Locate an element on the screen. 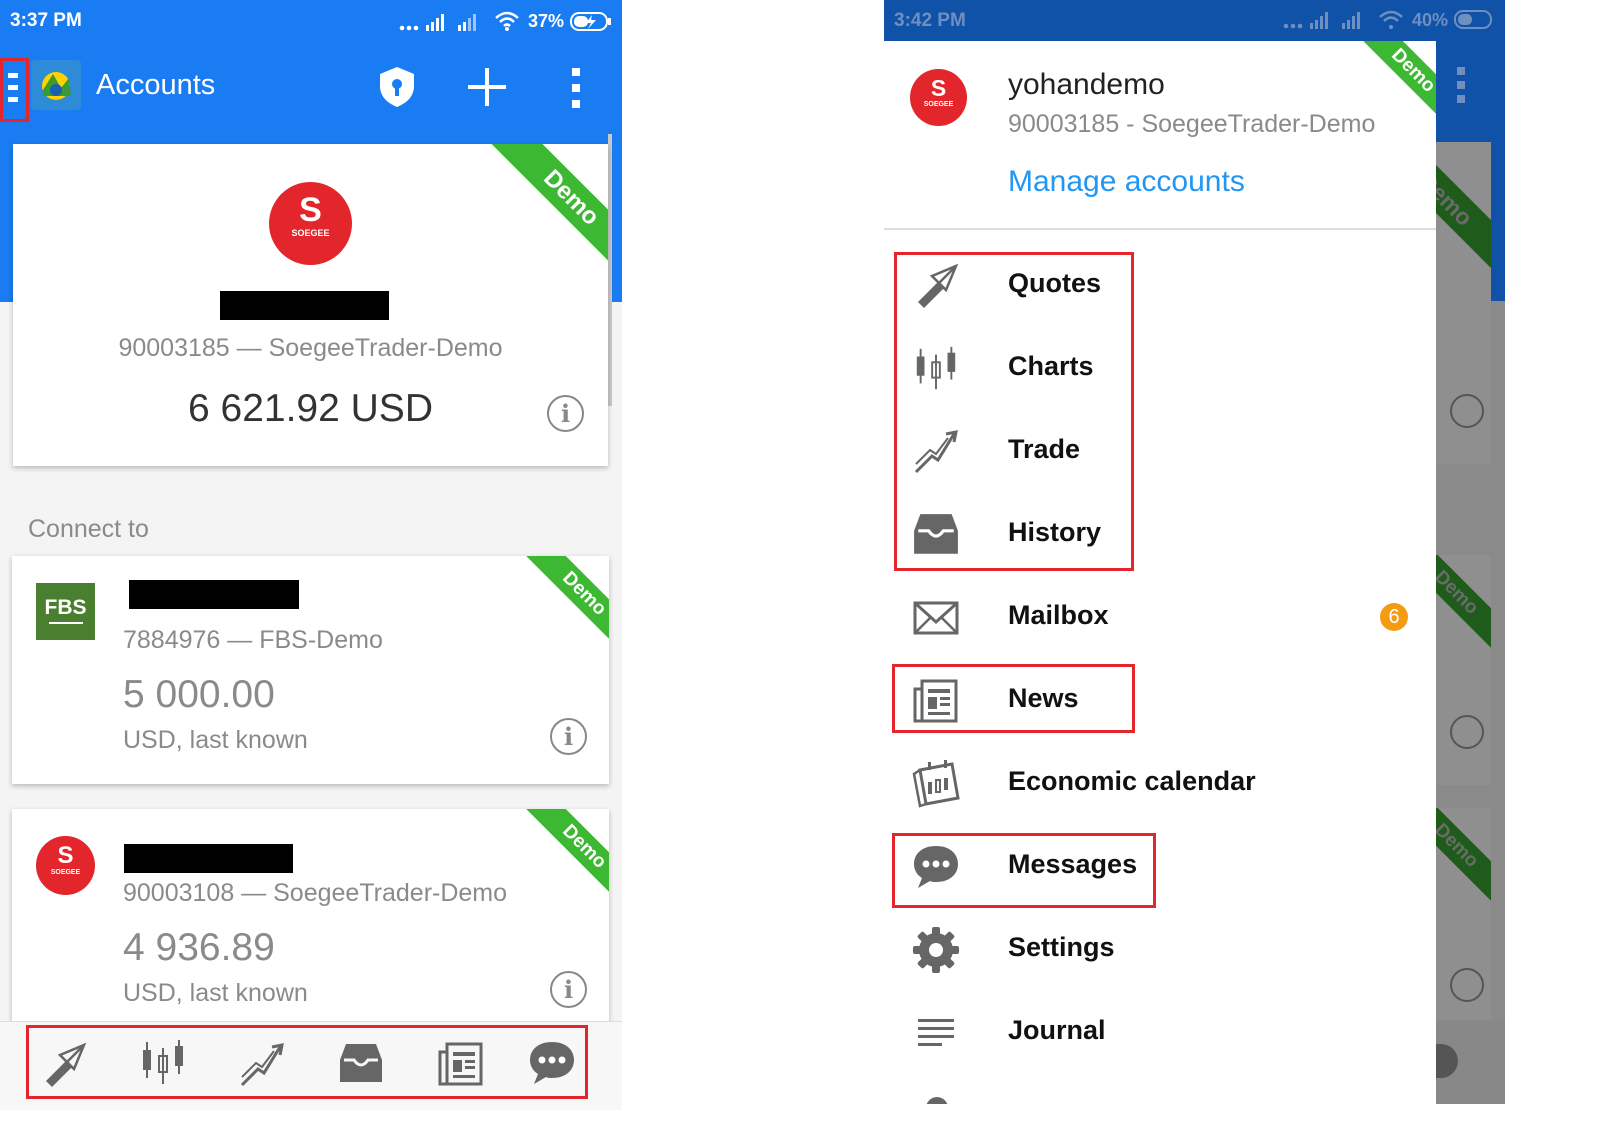 This screenshot has width=1600, height=1128. dimmed-bottom-nav is located at coordinates (1470, 1062).